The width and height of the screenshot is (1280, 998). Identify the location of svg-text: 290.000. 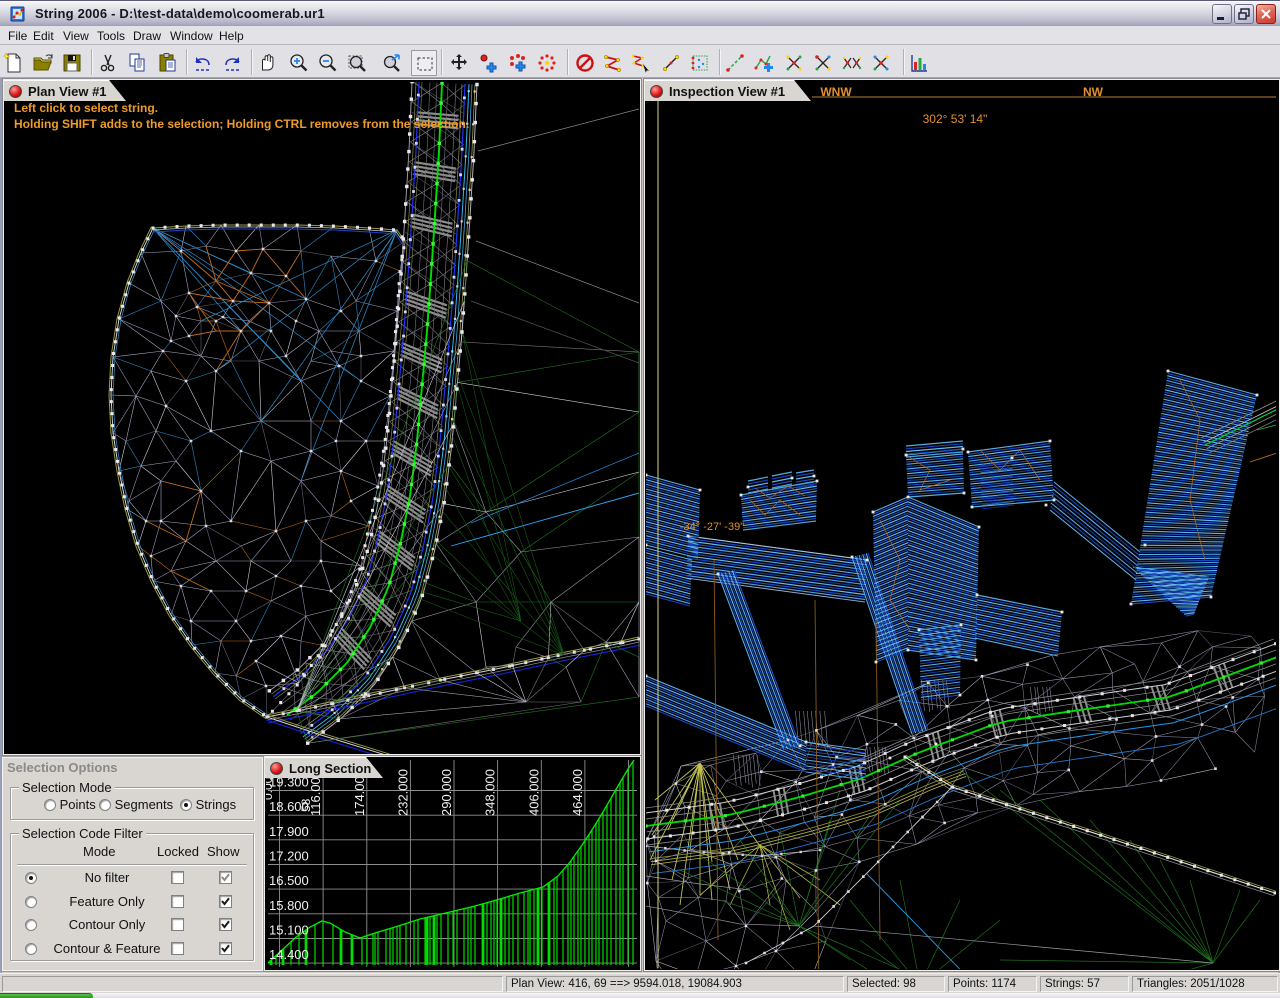
(446, 792).